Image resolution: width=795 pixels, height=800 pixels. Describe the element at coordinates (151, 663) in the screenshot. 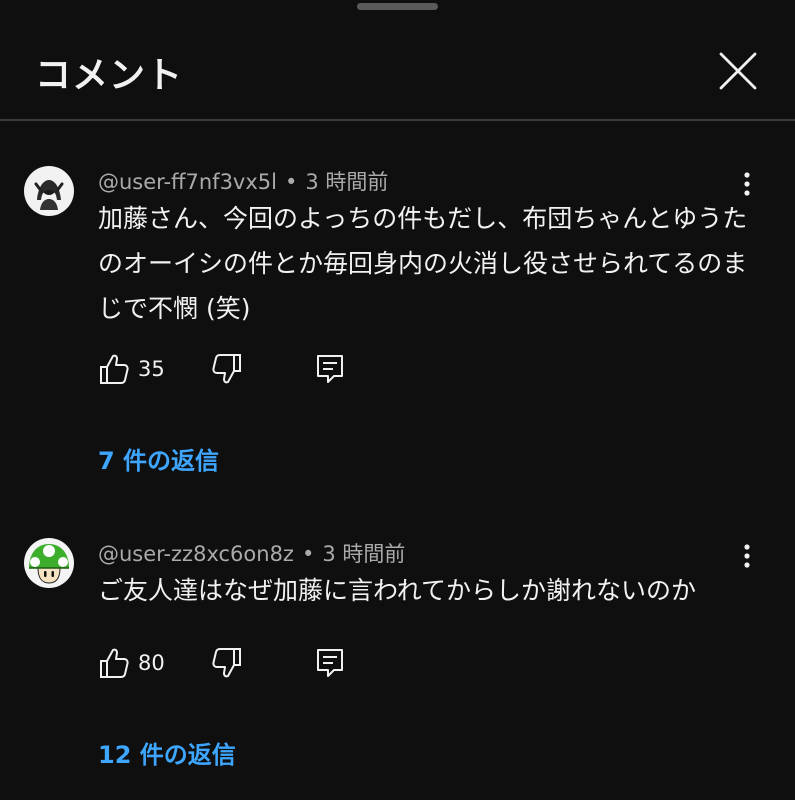

I see `like-count: 80` at that location.